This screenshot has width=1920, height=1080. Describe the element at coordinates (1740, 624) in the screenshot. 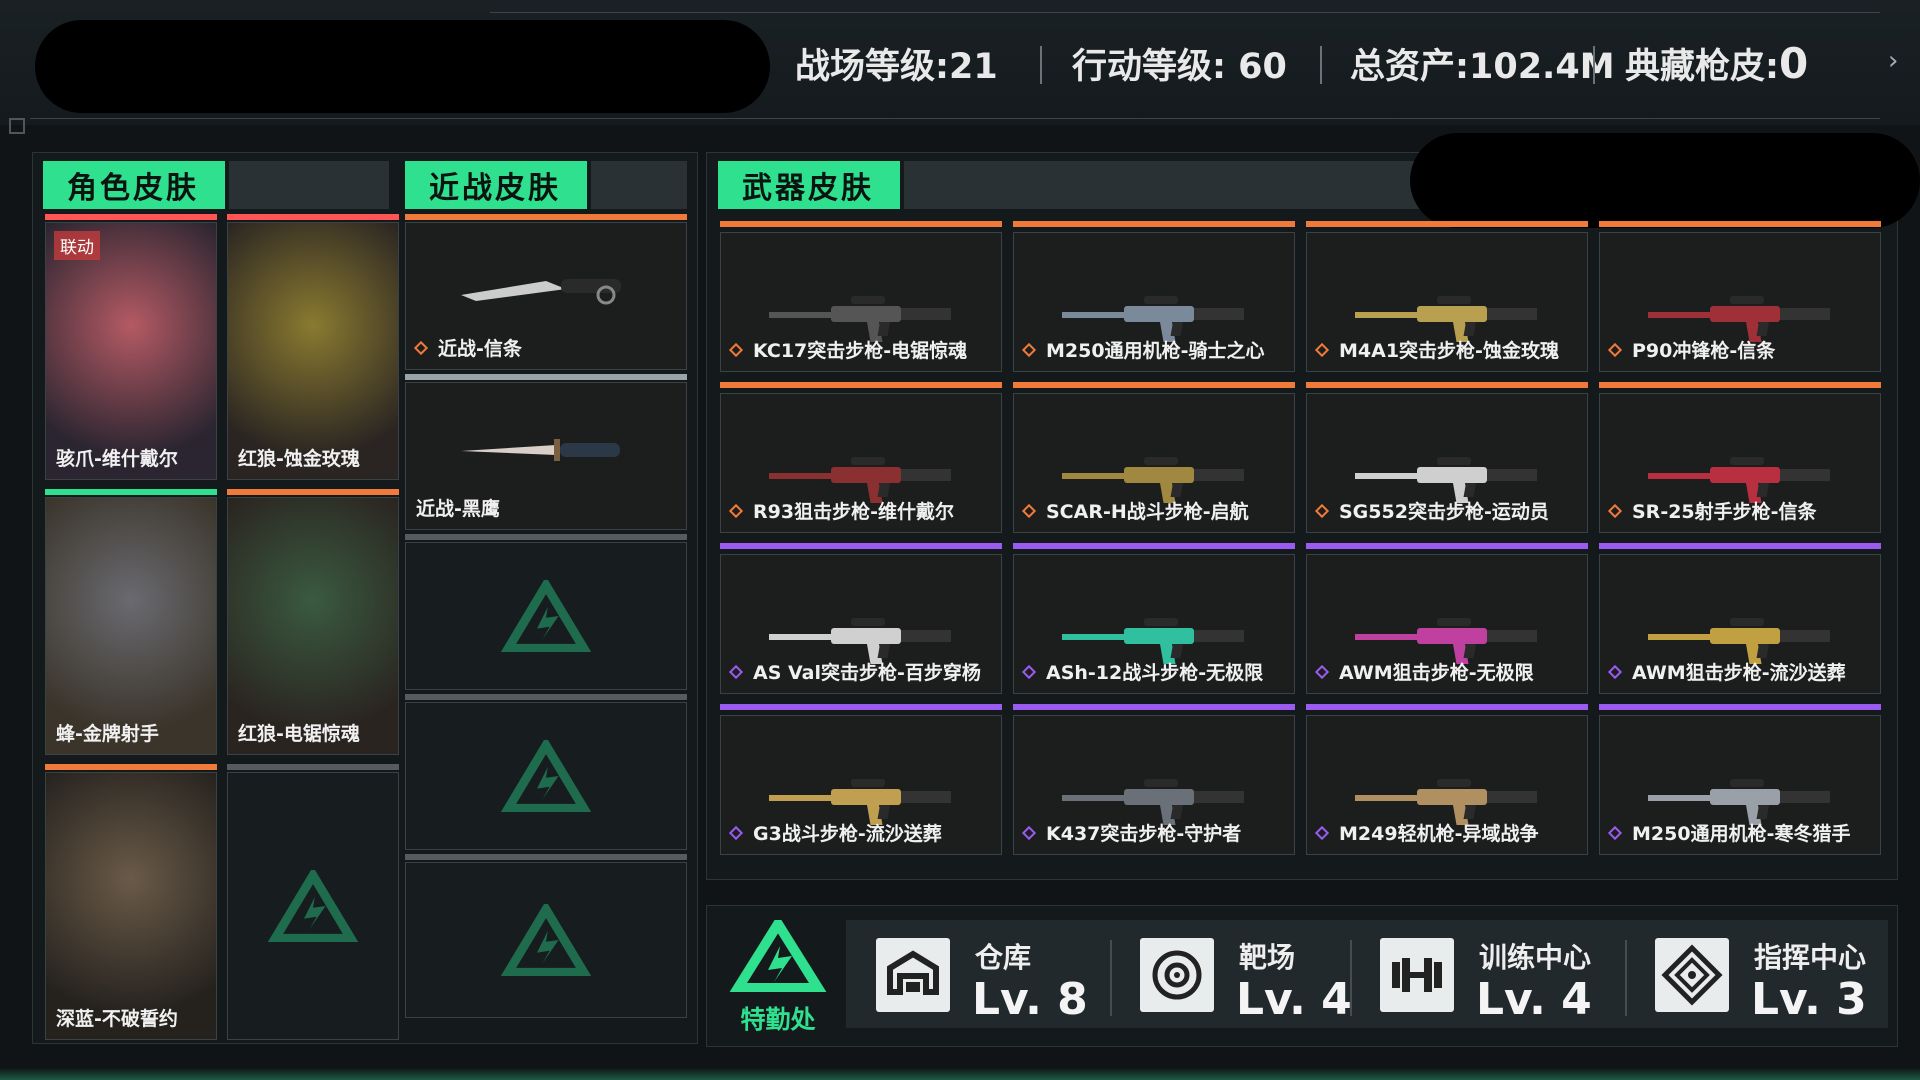

I see `weapon-skin-card: AWM狙击步枪-流沙送葬` at that location.